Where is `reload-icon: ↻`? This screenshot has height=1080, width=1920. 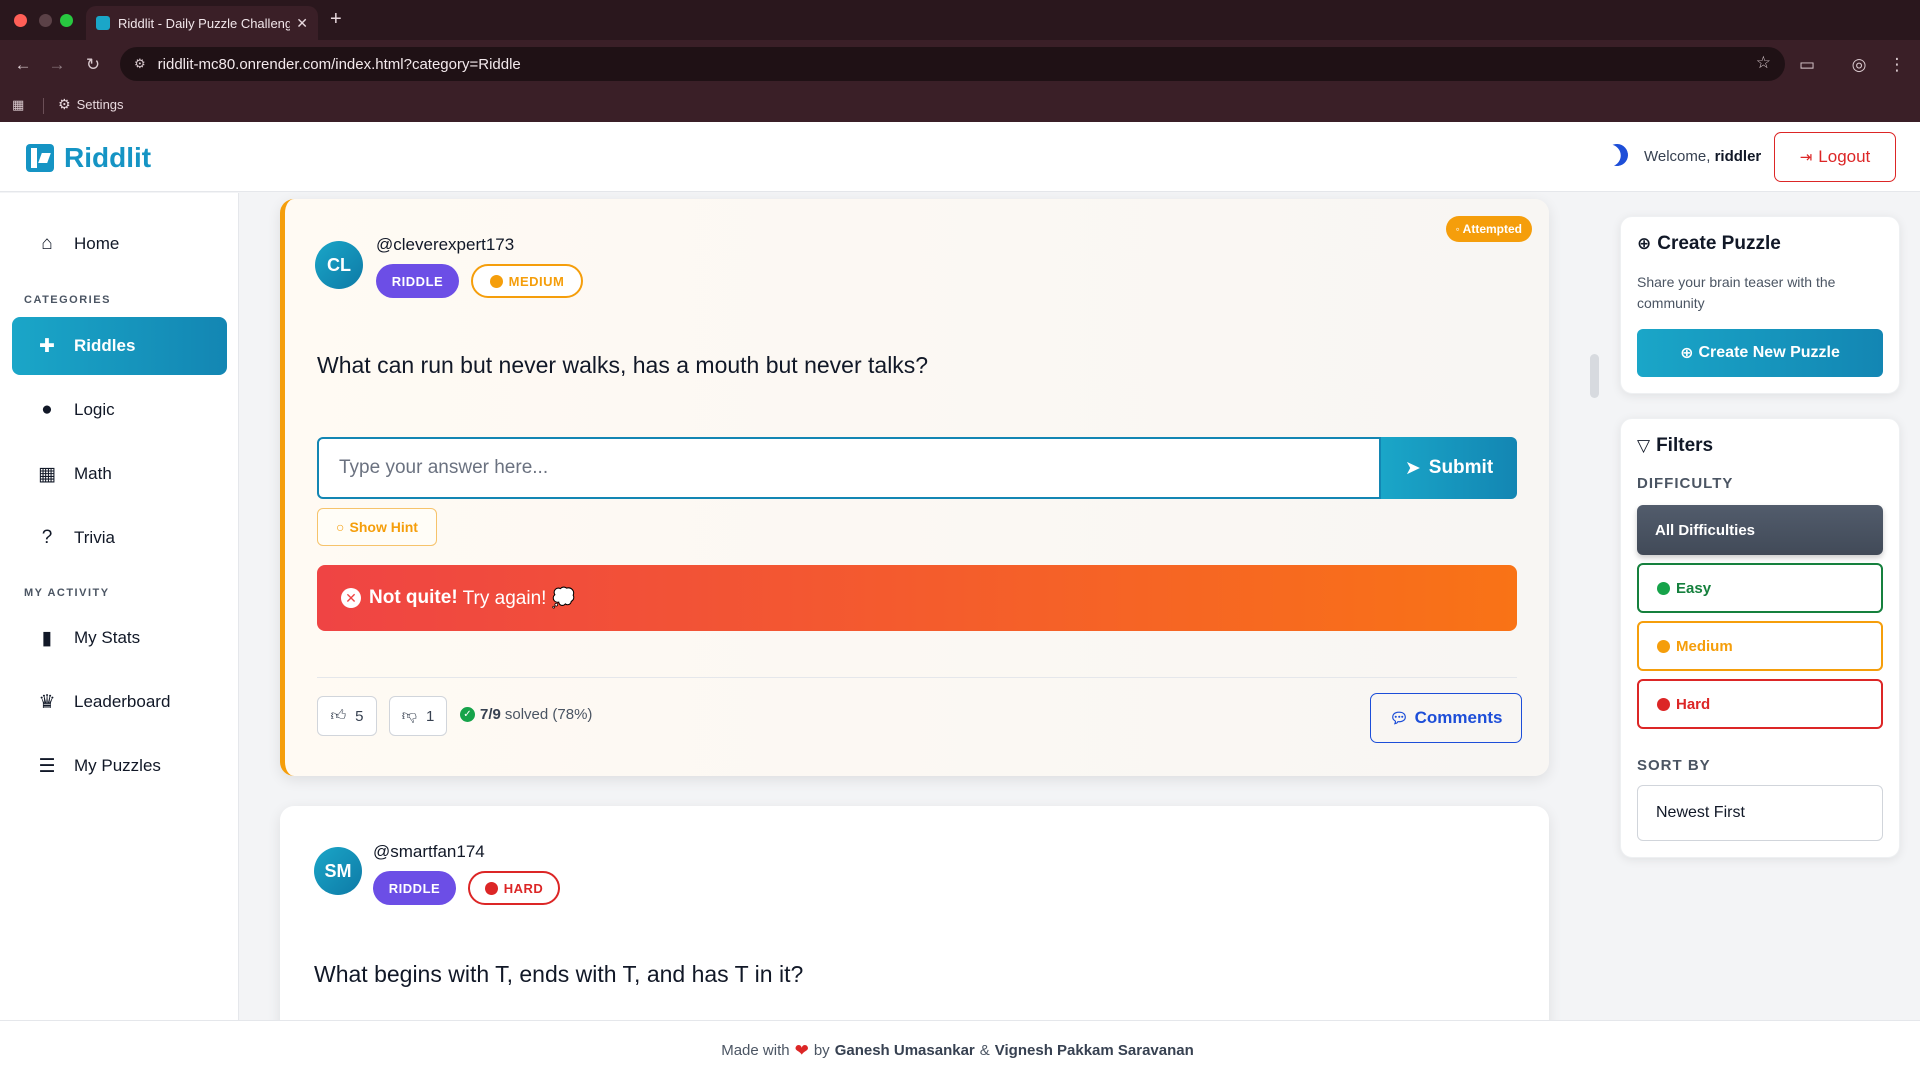
reload-icon: ↻ is located at coordinates (93, 65).